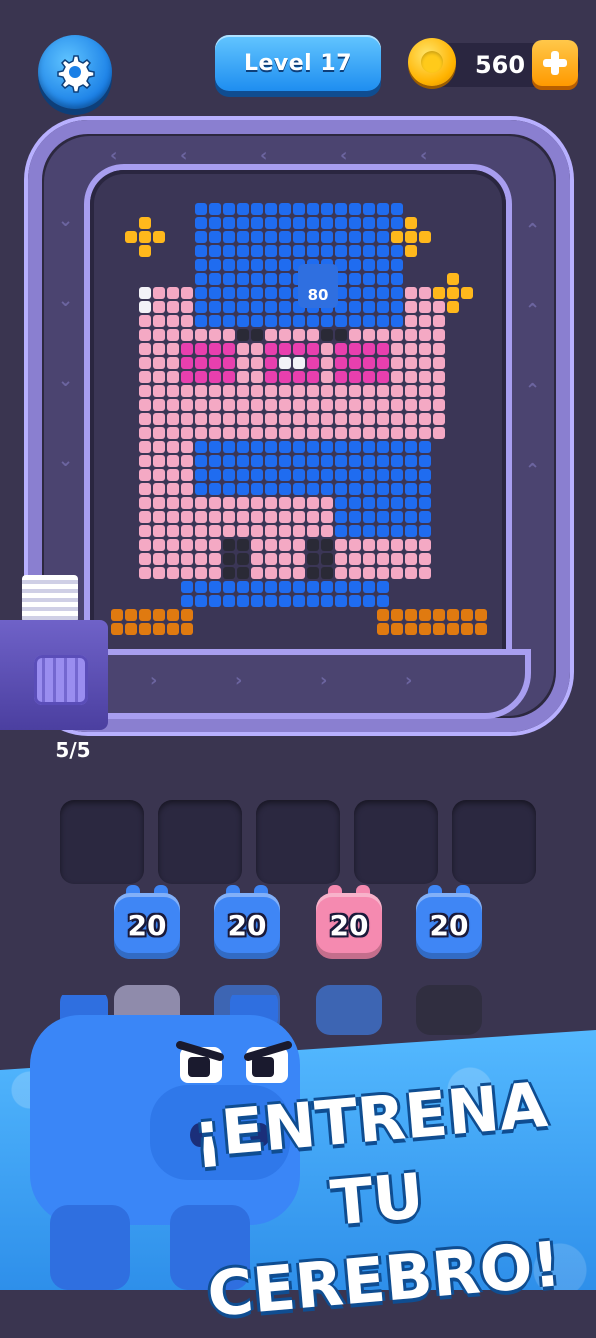 This screenshot has height=1338, width=596. What do you see at coordinates (349, 926) in the screenshot?
I see `shooter-pink: 20` at bounding box center [349, 926].